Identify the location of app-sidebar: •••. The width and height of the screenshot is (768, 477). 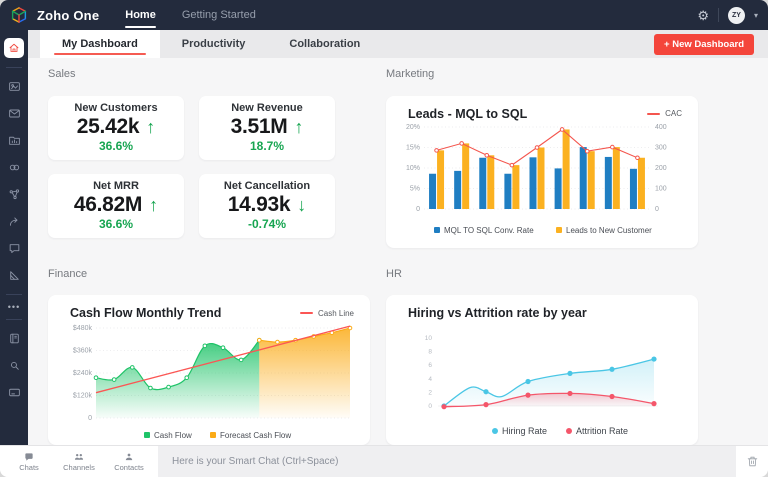
(14, 237).